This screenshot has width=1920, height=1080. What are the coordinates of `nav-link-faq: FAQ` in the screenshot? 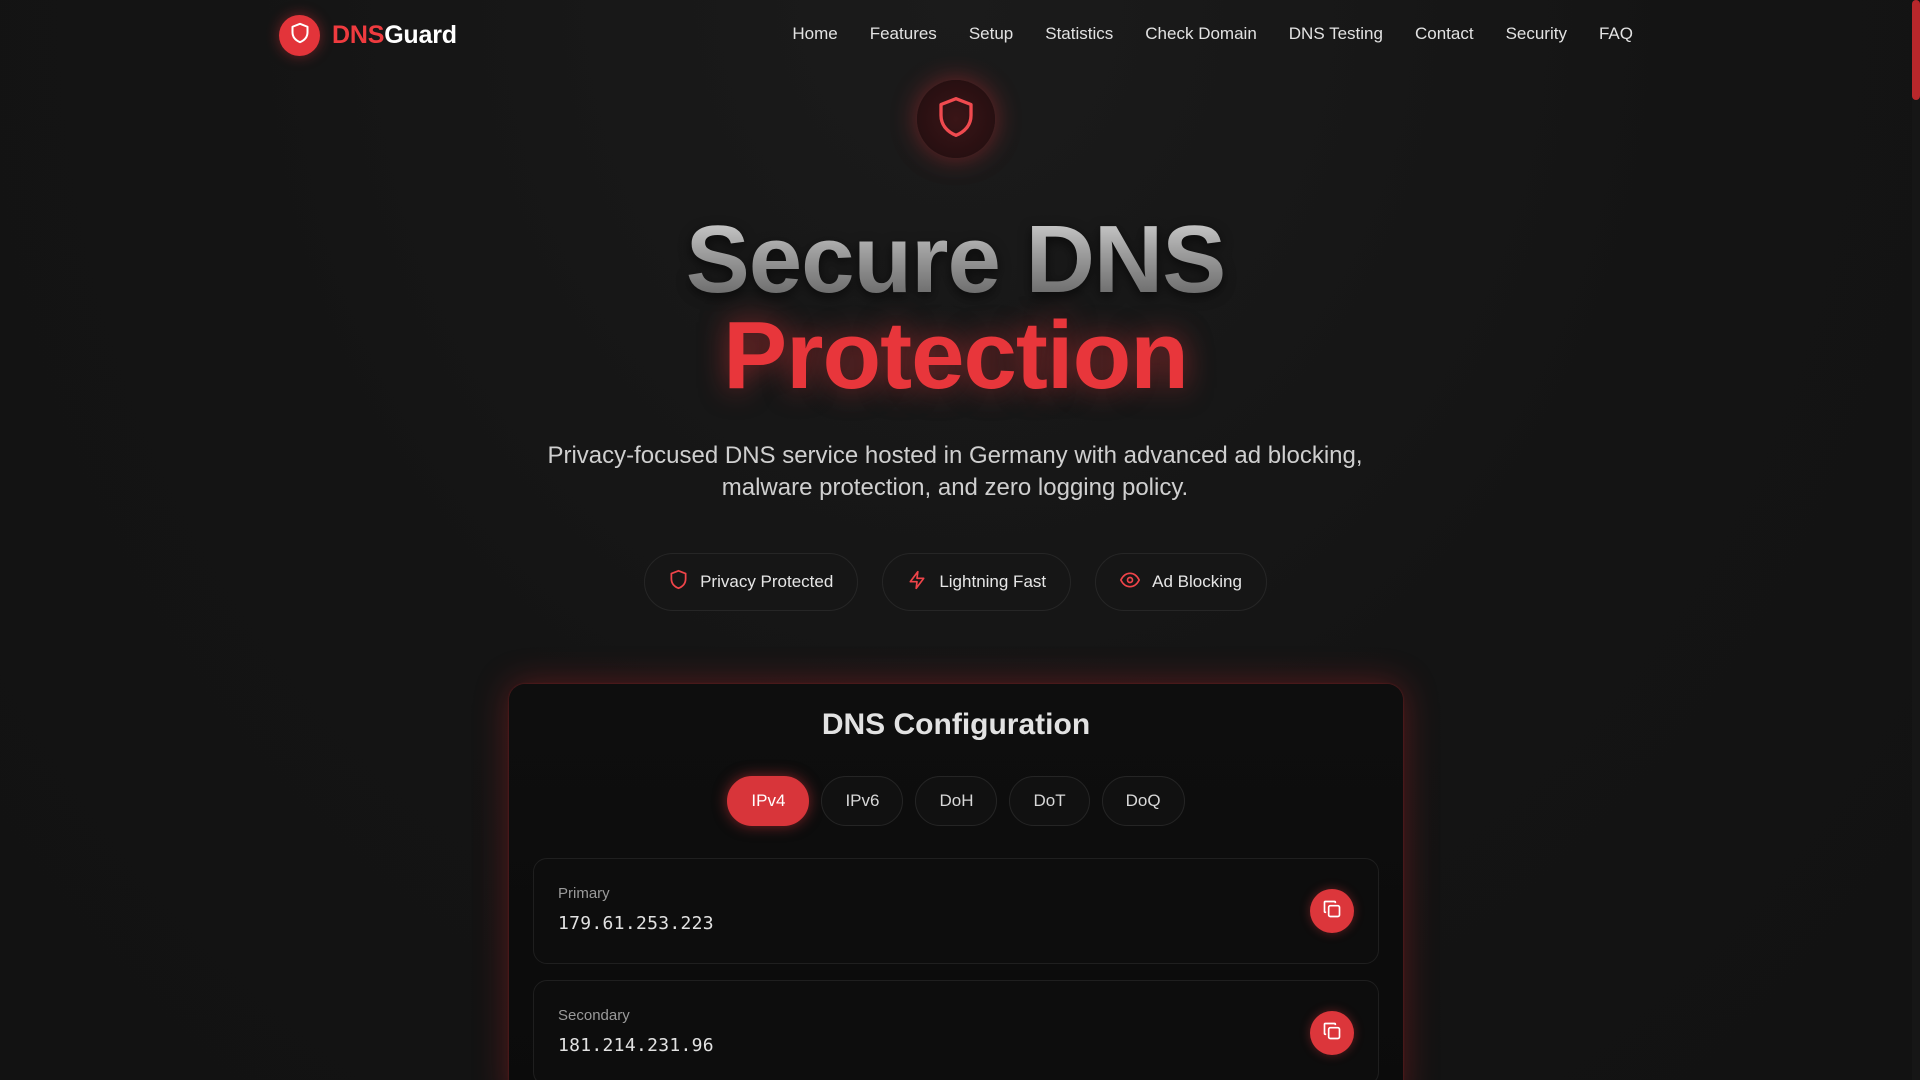 It's located at (1616, 34).